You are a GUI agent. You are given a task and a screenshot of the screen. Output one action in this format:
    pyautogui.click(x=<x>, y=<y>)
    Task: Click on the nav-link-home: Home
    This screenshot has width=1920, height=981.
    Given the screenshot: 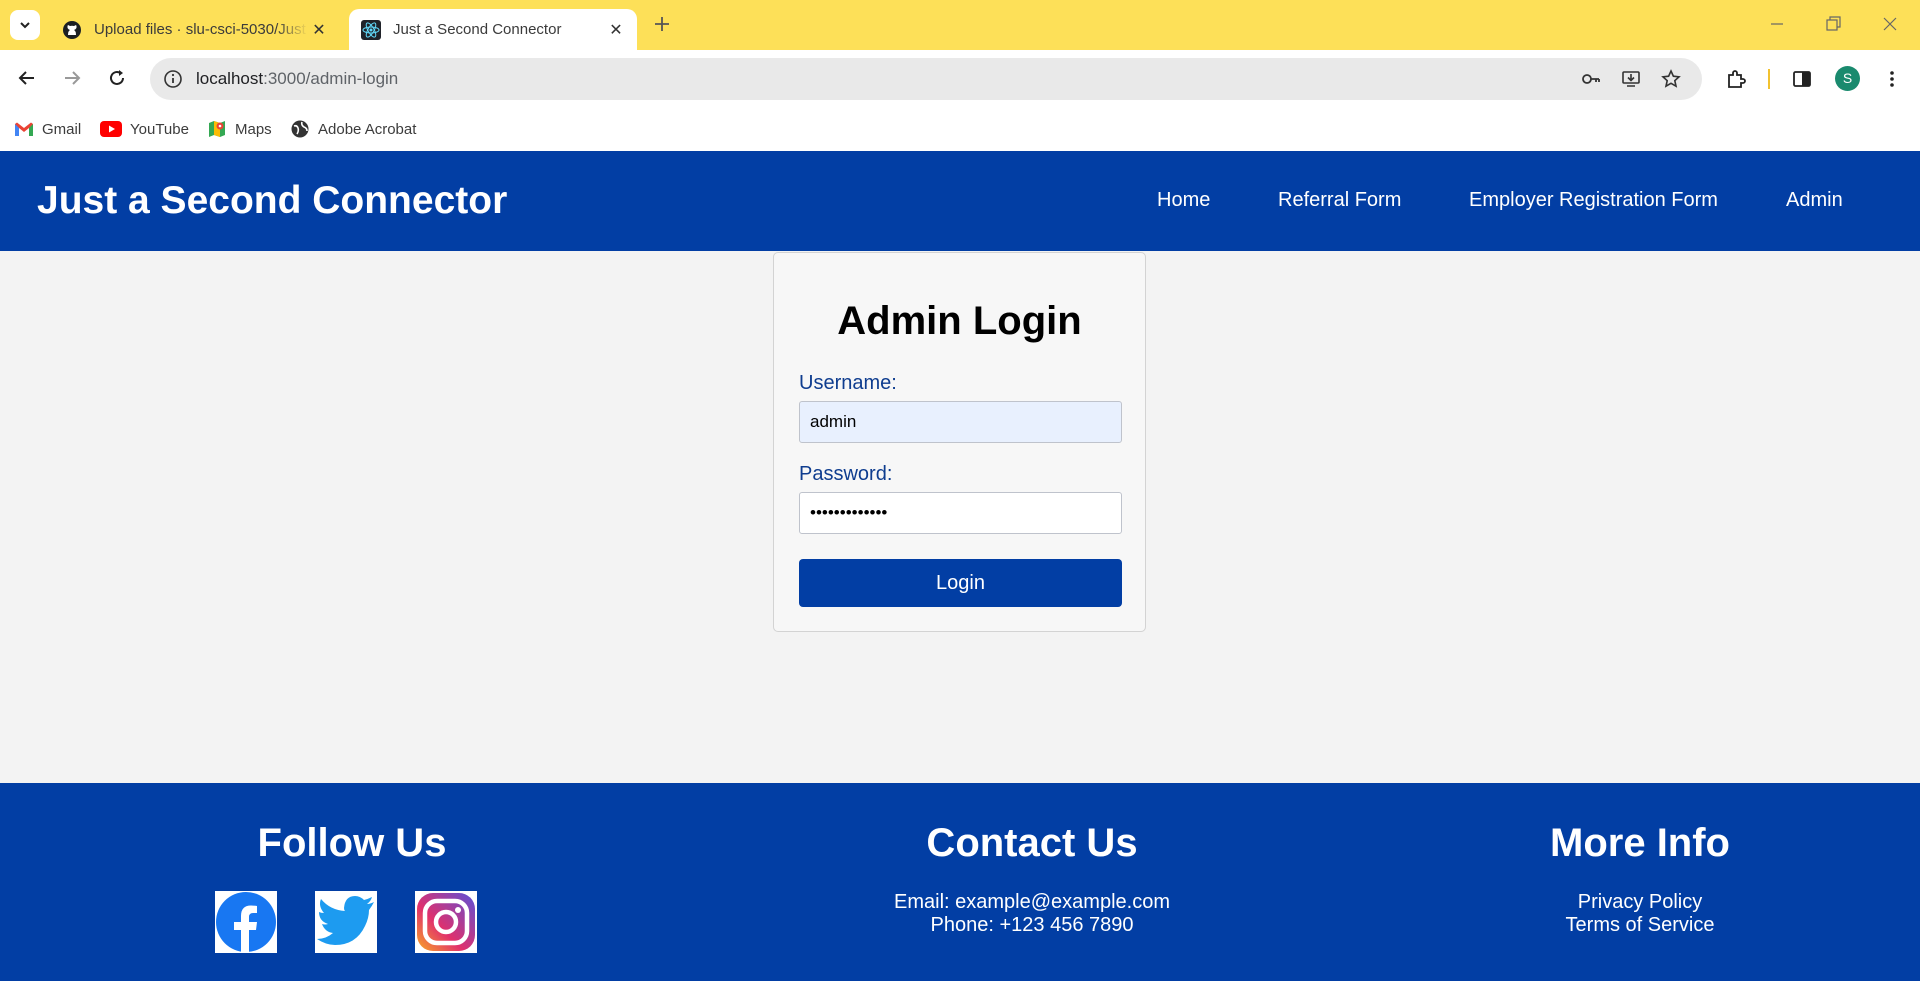 What is the action you would take?
    pyautogui.click(x=1183, y=200)
    